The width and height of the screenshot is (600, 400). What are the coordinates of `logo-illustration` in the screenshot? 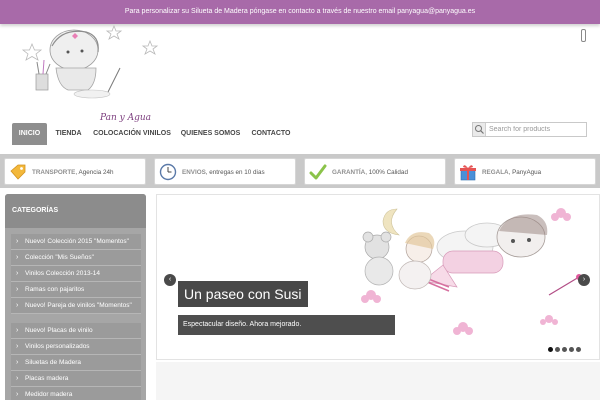 It's located at (90, 61).